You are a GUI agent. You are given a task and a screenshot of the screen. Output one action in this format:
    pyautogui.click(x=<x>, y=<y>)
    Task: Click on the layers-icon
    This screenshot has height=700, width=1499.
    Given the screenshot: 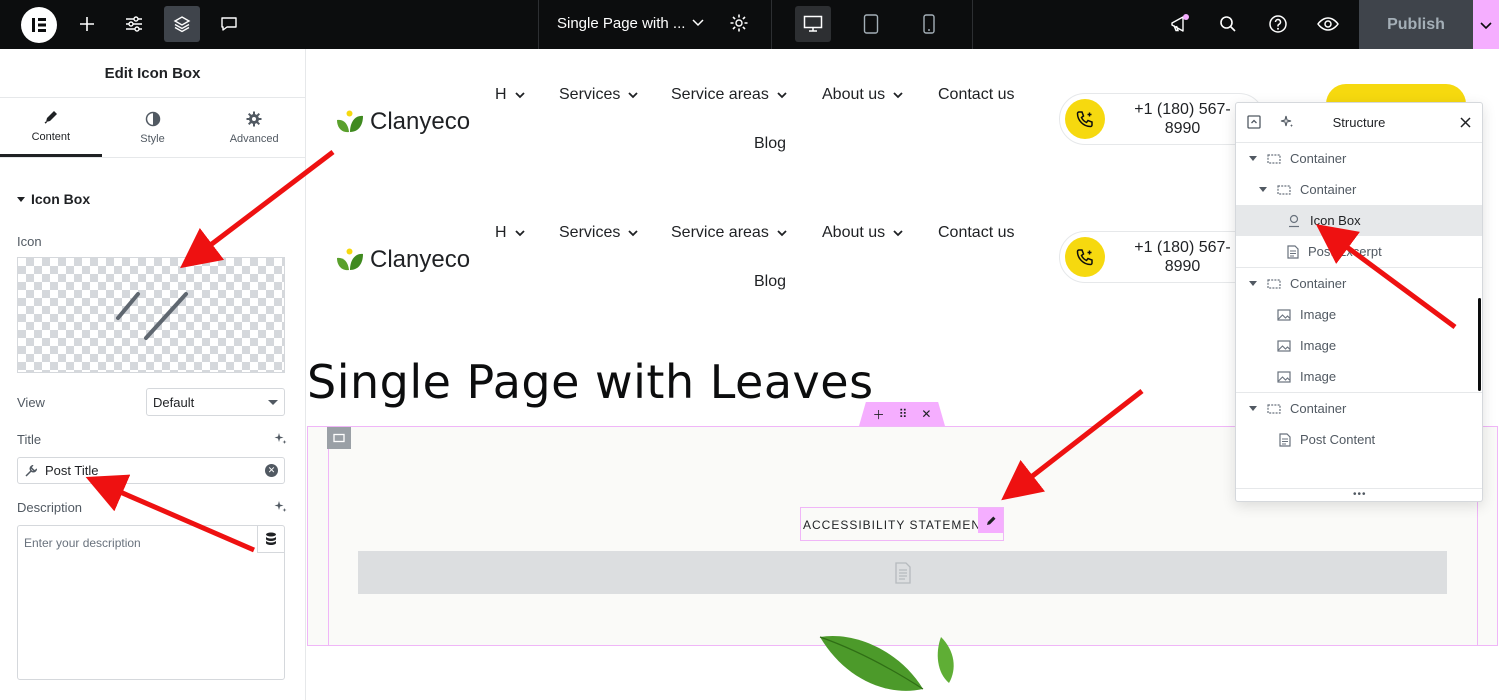 What is the action you would take?
    pyautogui.click(x=182, y=24)
    